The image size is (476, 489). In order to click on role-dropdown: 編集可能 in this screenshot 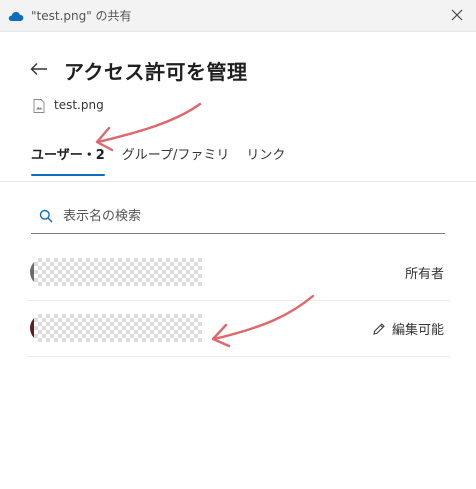, I will do `click(408, 328)`.